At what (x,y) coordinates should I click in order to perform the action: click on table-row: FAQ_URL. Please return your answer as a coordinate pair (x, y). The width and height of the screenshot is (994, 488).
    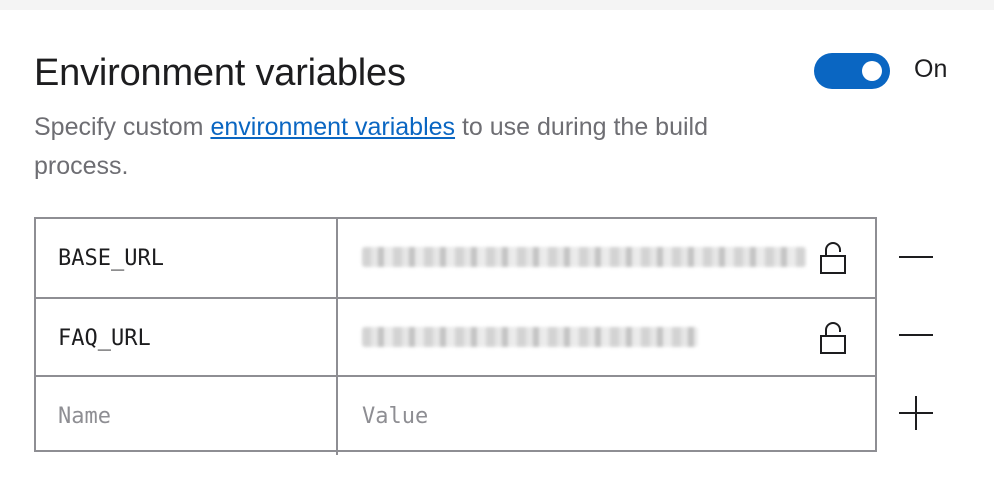
    Looking at the image, I should click on (455, 337).